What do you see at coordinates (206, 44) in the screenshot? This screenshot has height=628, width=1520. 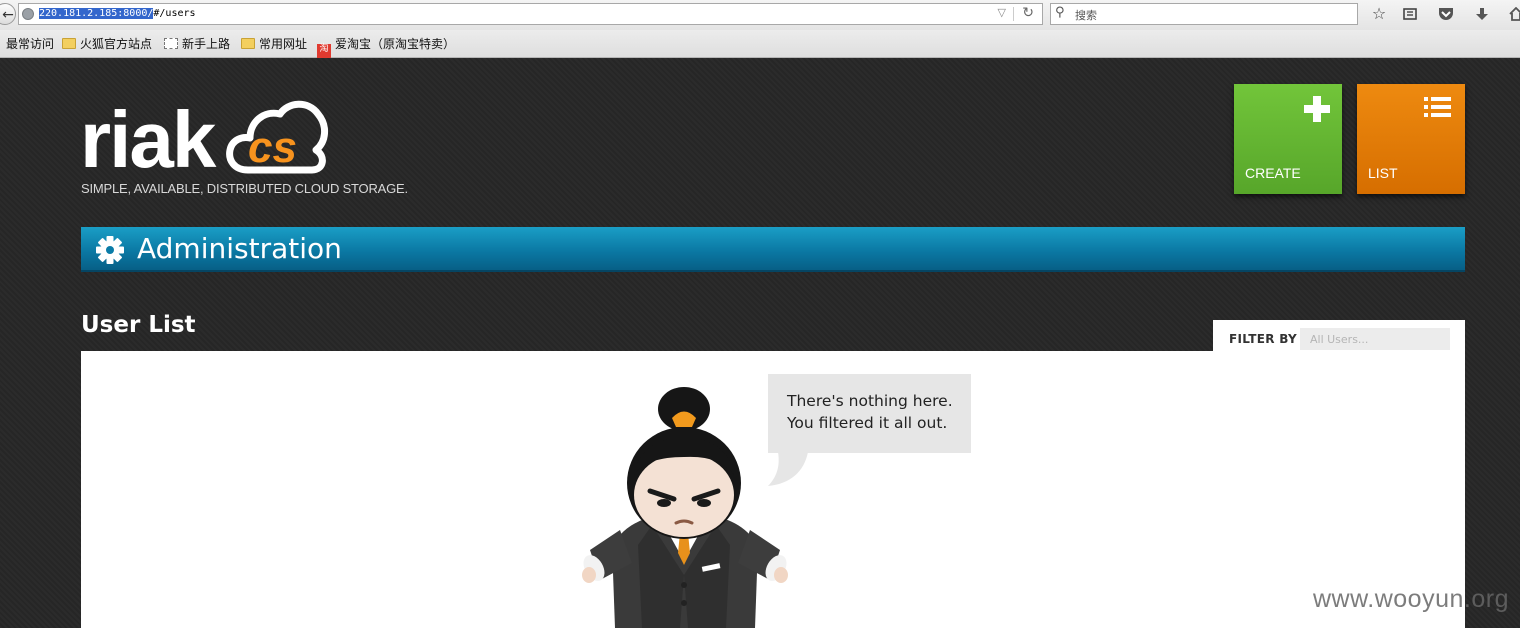 I see `bookmark-label: 新手上路` at bounding box center [206, 44].